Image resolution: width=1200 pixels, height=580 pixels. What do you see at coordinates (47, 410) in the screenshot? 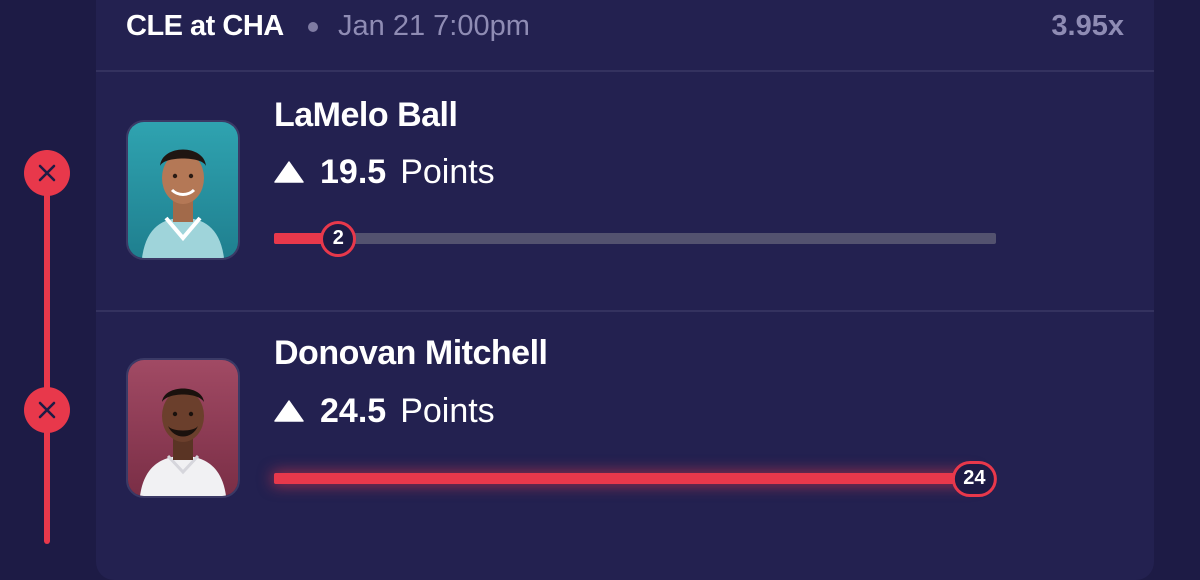
I see `pick-2-lost-x-icon` at bounding box center [47, 410].